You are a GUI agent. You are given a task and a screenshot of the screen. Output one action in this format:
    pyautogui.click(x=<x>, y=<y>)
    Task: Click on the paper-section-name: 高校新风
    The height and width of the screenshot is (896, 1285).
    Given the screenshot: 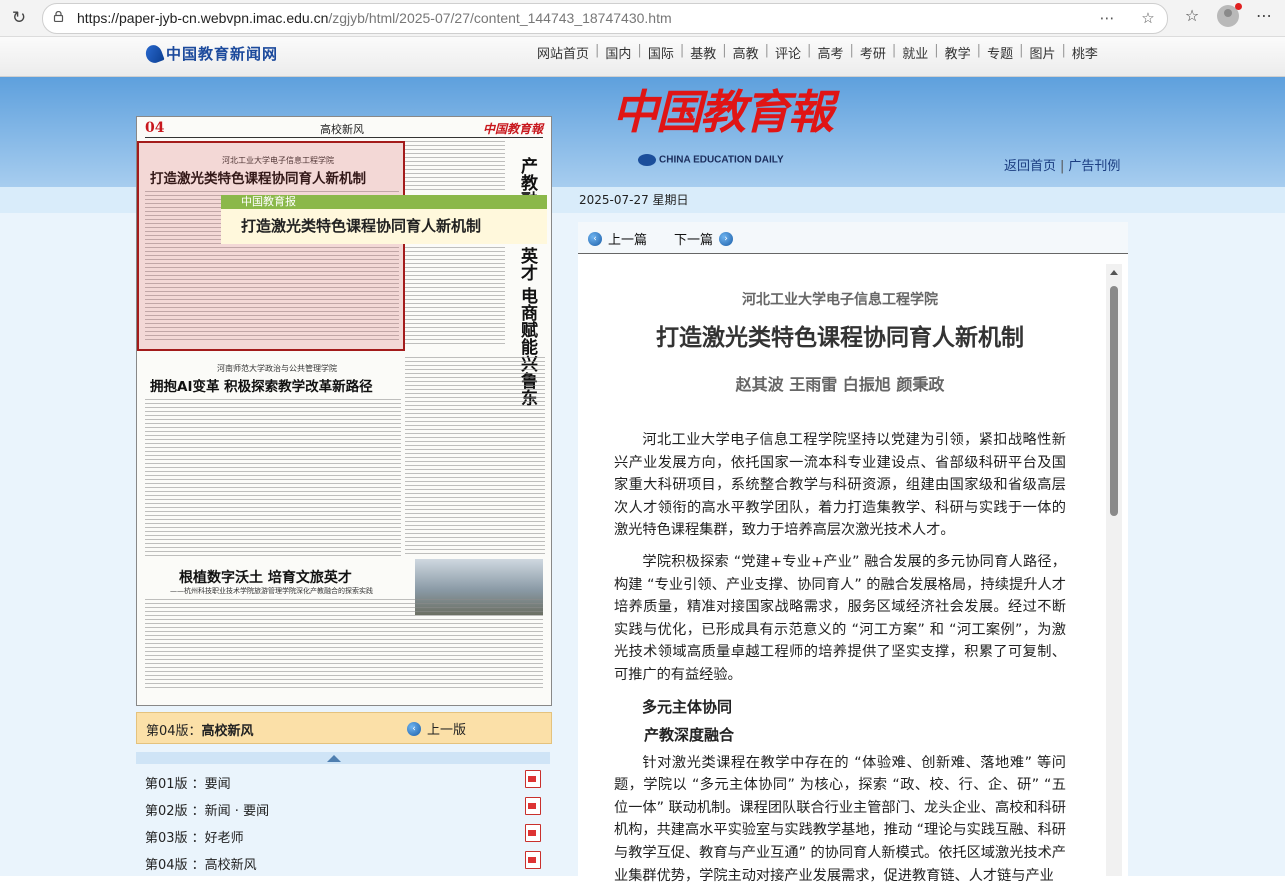 What is the action you would take?
    pyautogui.click(x=342, y=129)
    